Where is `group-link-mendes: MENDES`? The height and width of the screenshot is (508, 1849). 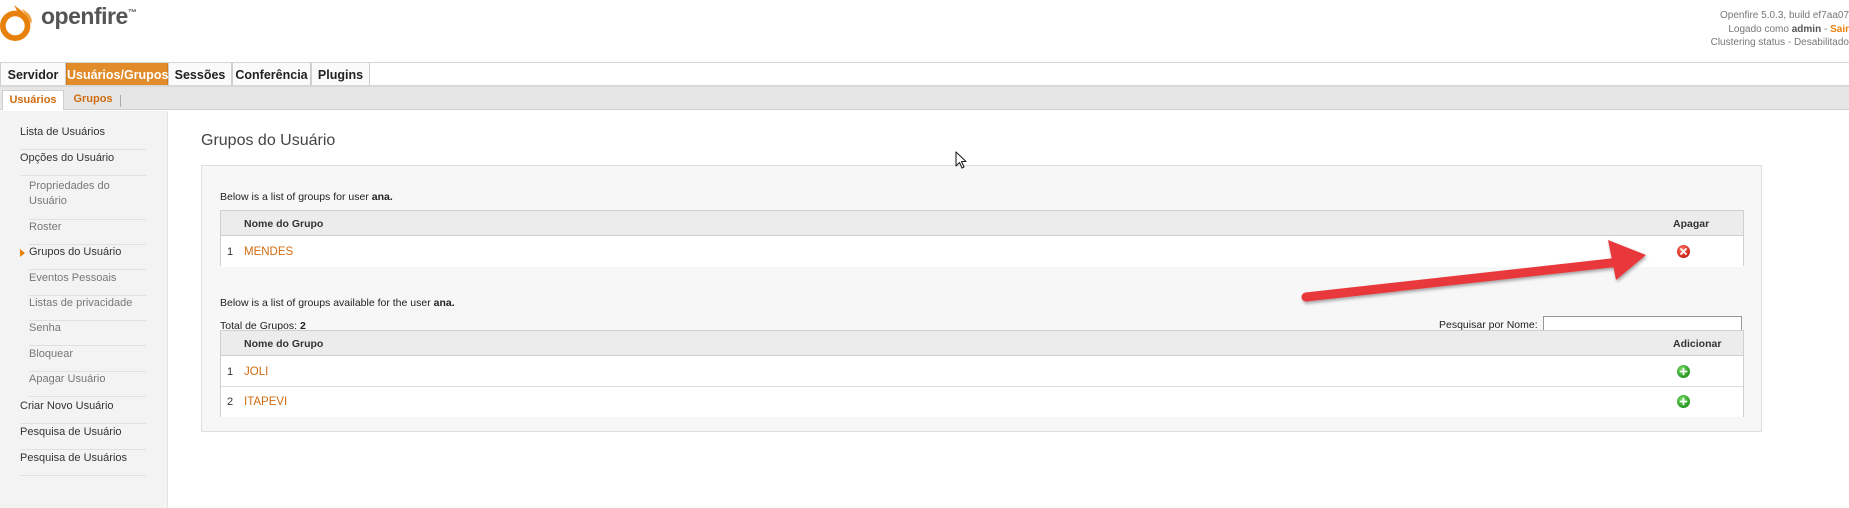
group-link-mendes: MENDES is located at coordinates (268, 252).